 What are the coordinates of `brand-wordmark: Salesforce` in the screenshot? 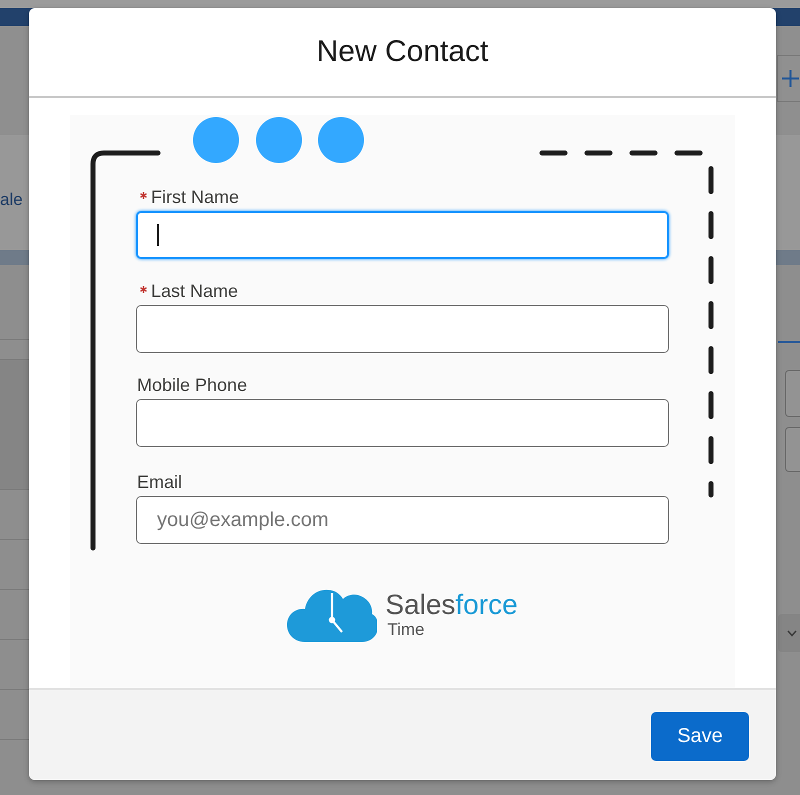 It's located at (451, 605).